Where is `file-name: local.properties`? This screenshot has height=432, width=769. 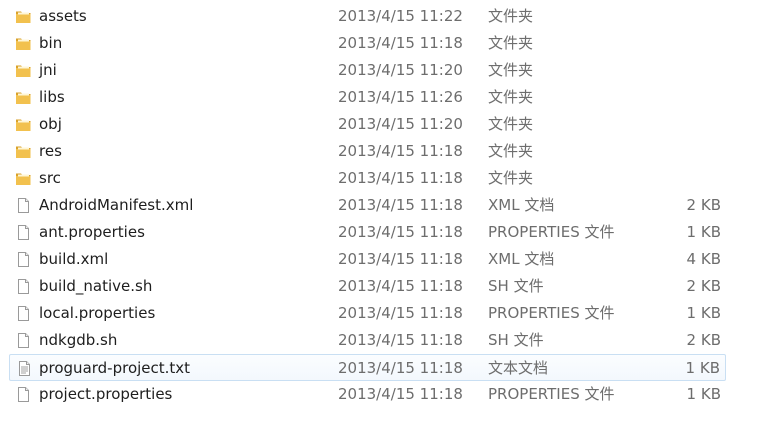 file-name: local.properties is located at coordinates (97, 313).